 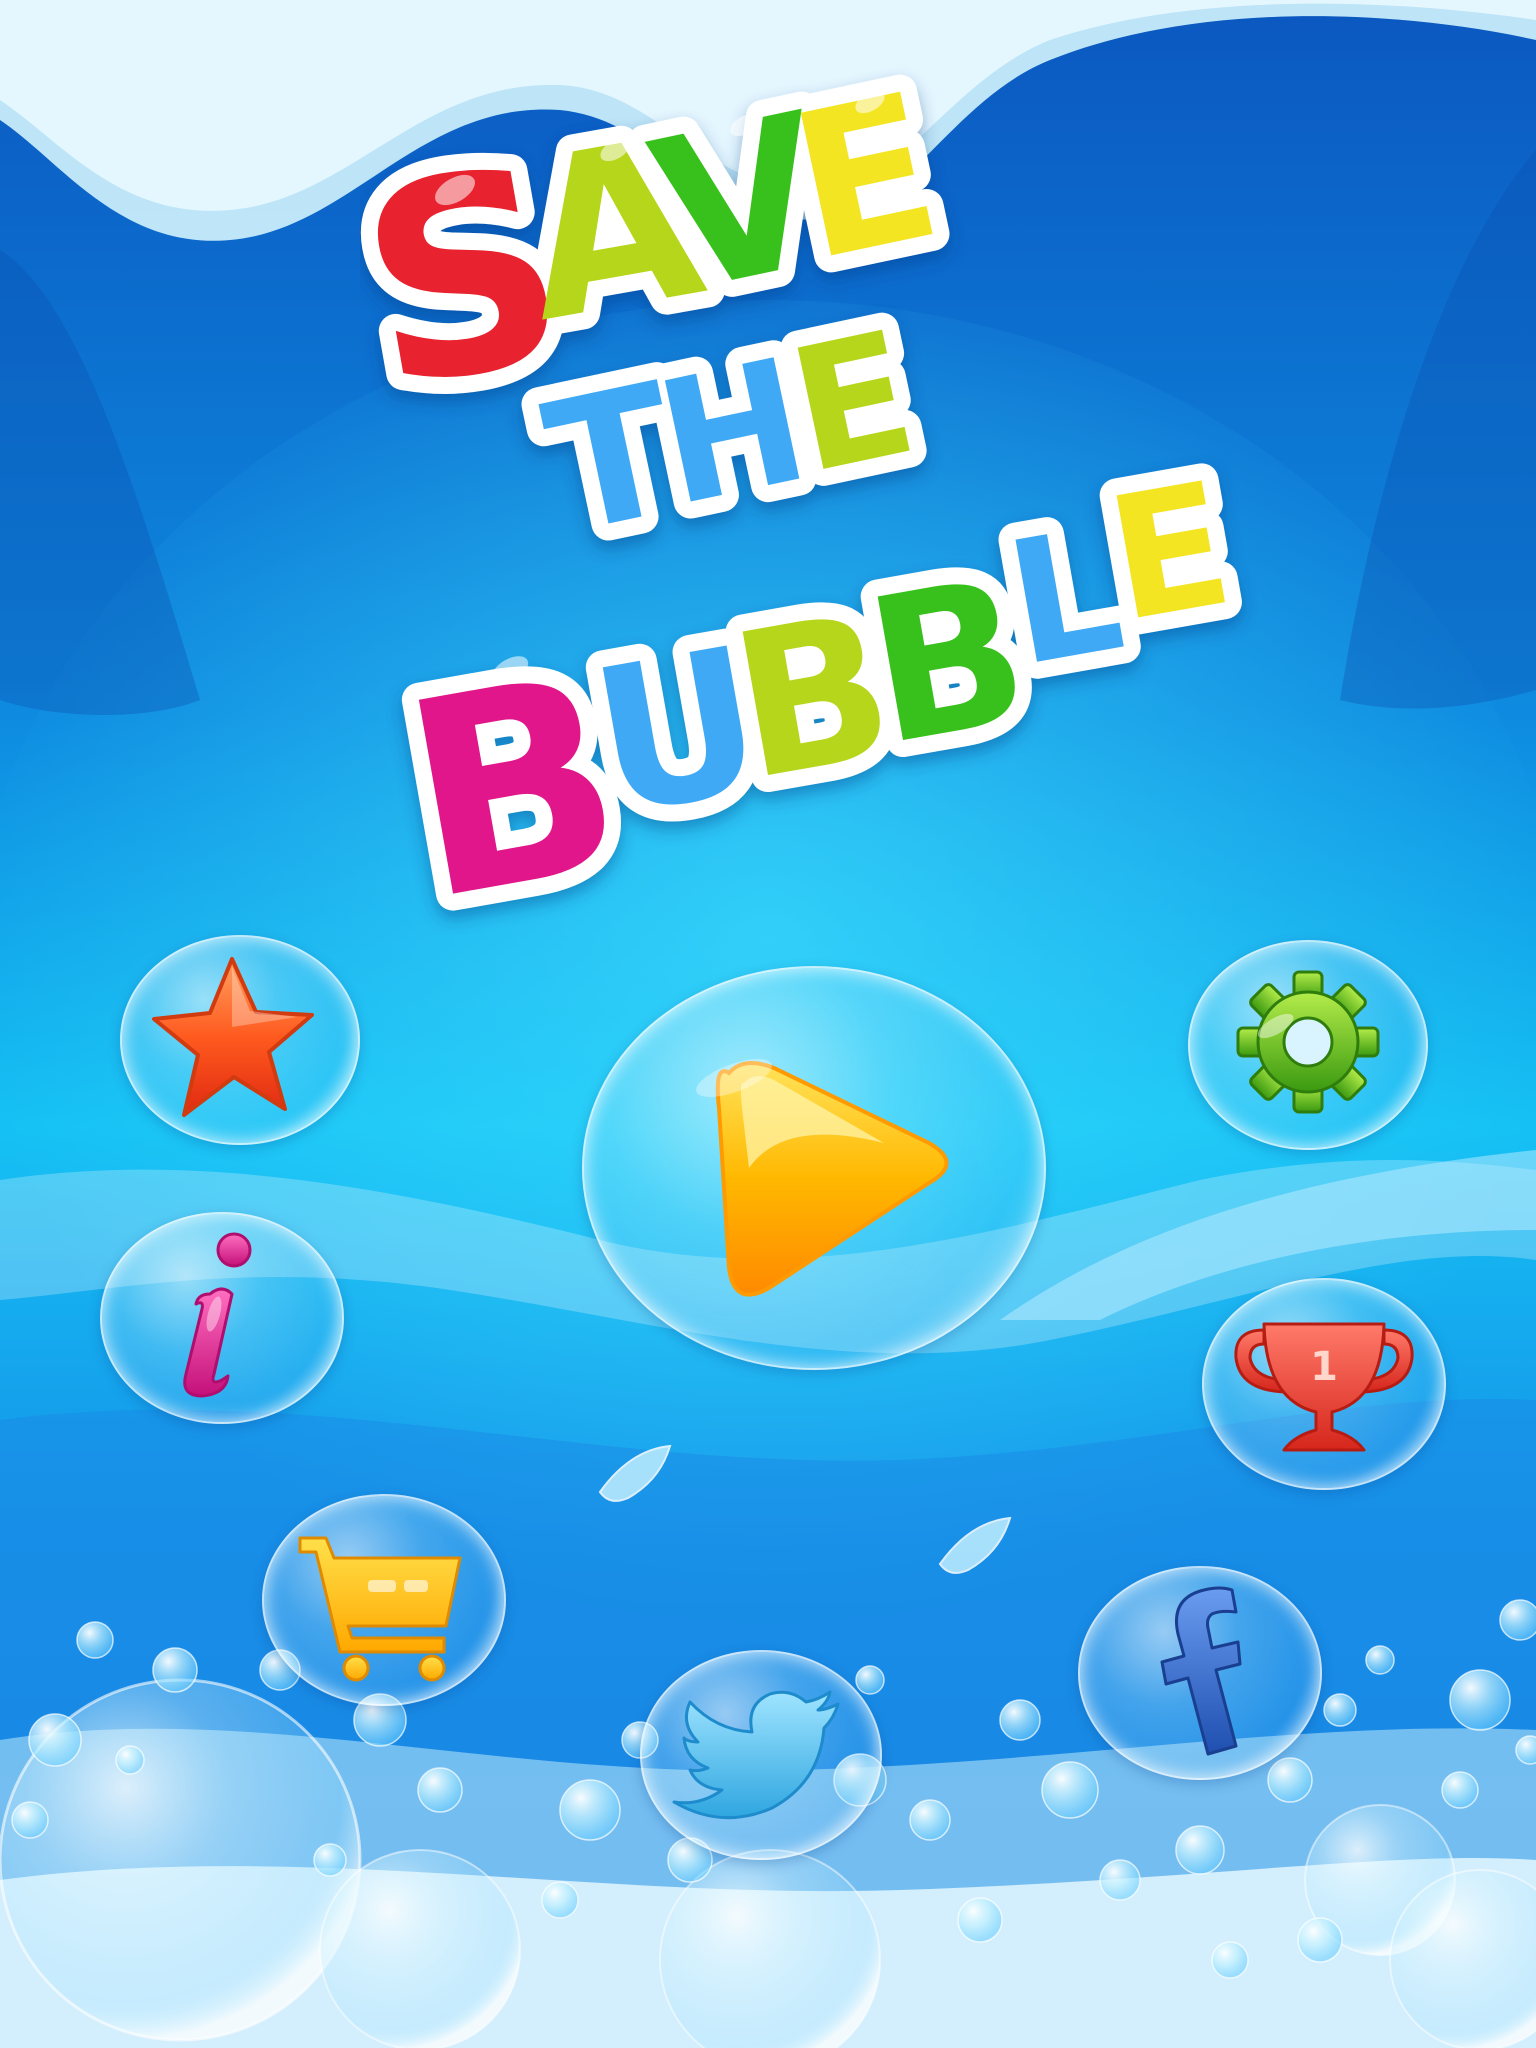 What do you see at coordinates (217, 1315) in the screenshot?
I see `info-icon` at bounding box center [217, 1315].